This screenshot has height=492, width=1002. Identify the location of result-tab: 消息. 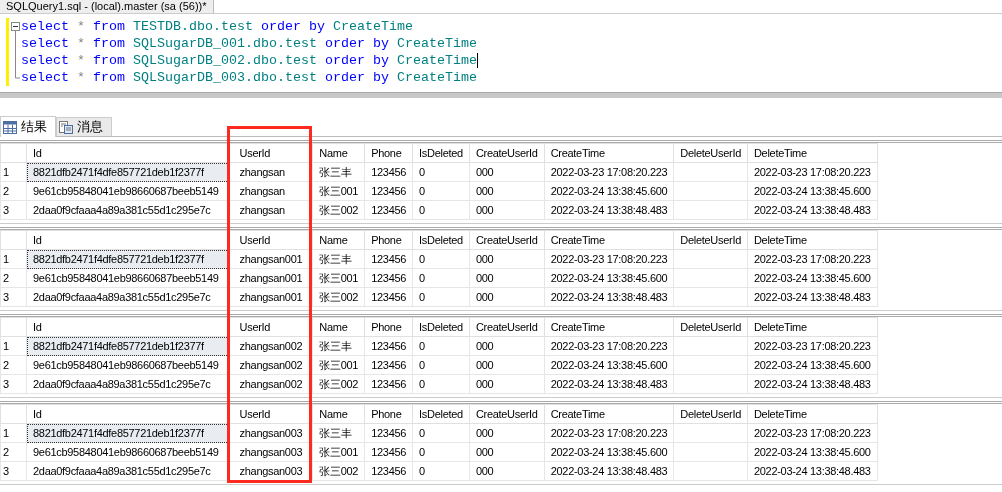
(84, 126).